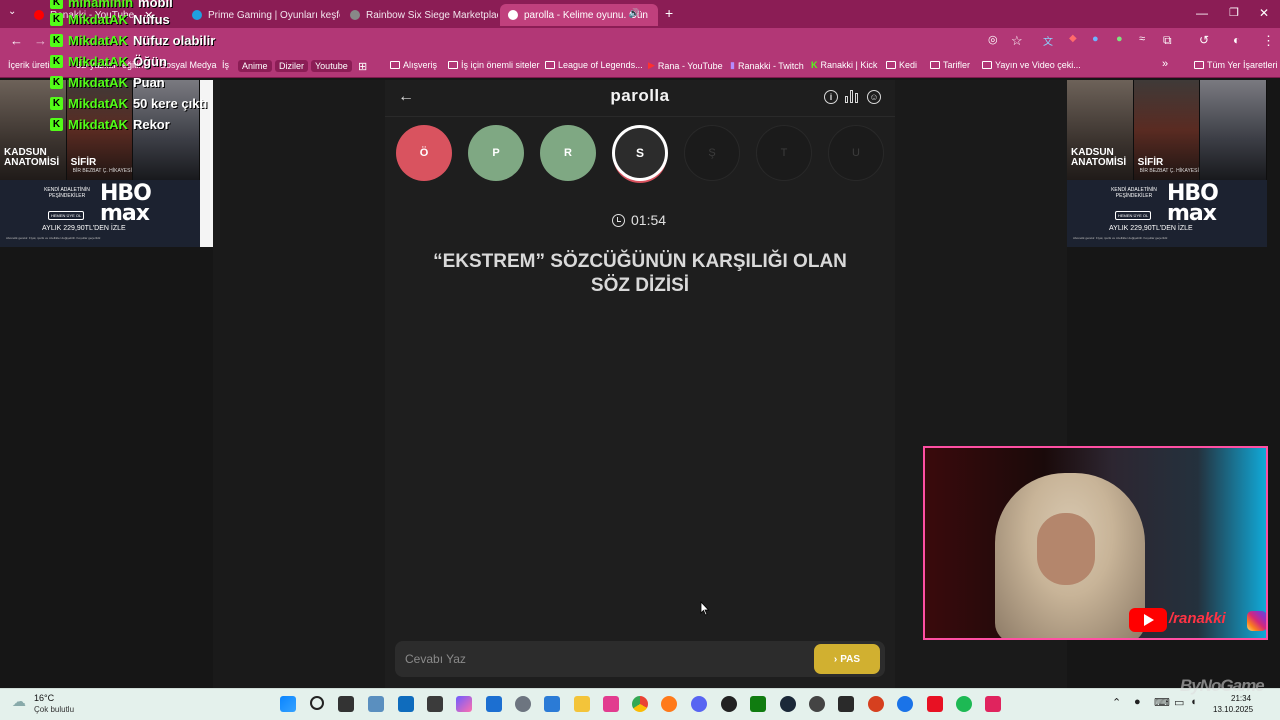 The image size is (1280, 720). Describe the element at coordinates (1179, 702) in the screenshot. I see `network-icon: ▭` at that location.